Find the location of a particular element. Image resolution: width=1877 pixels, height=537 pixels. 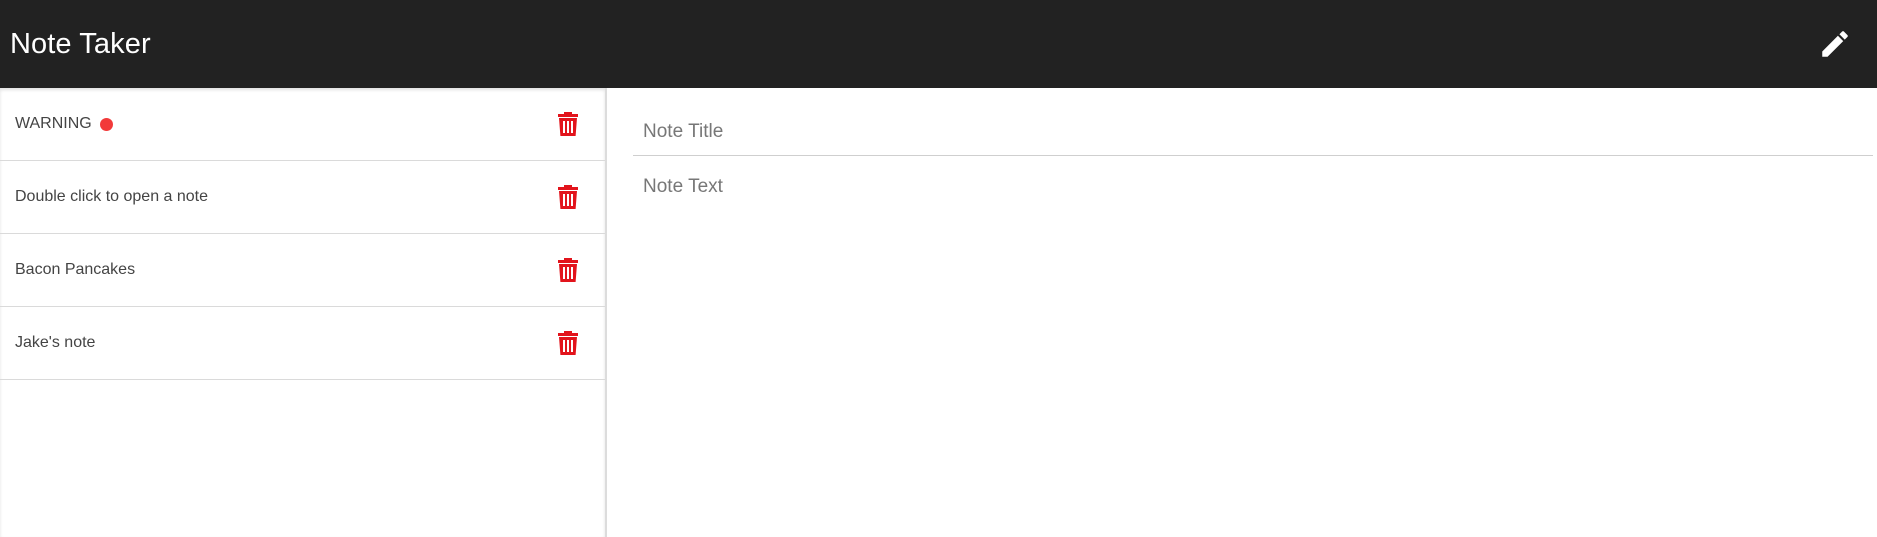

pencil-icon is located at coordinates (1835, 44).